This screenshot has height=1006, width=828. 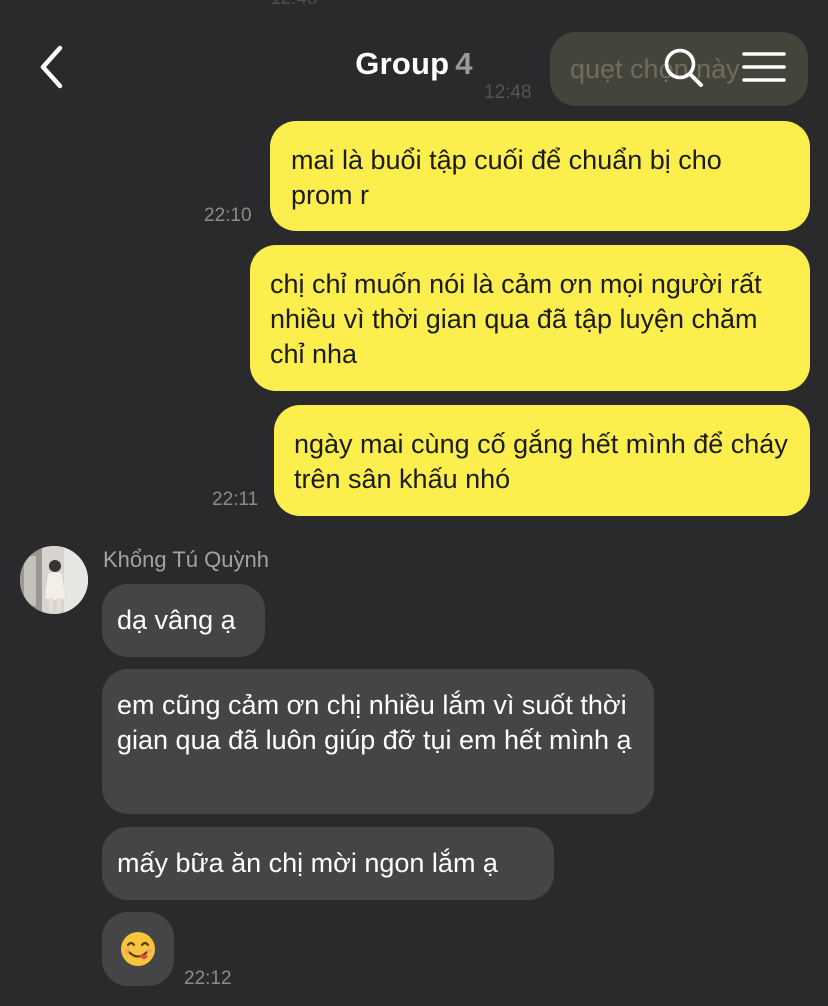 I want to click on incoming-message-bubble: dạ vâng ạ, so click(x=183, y=620).